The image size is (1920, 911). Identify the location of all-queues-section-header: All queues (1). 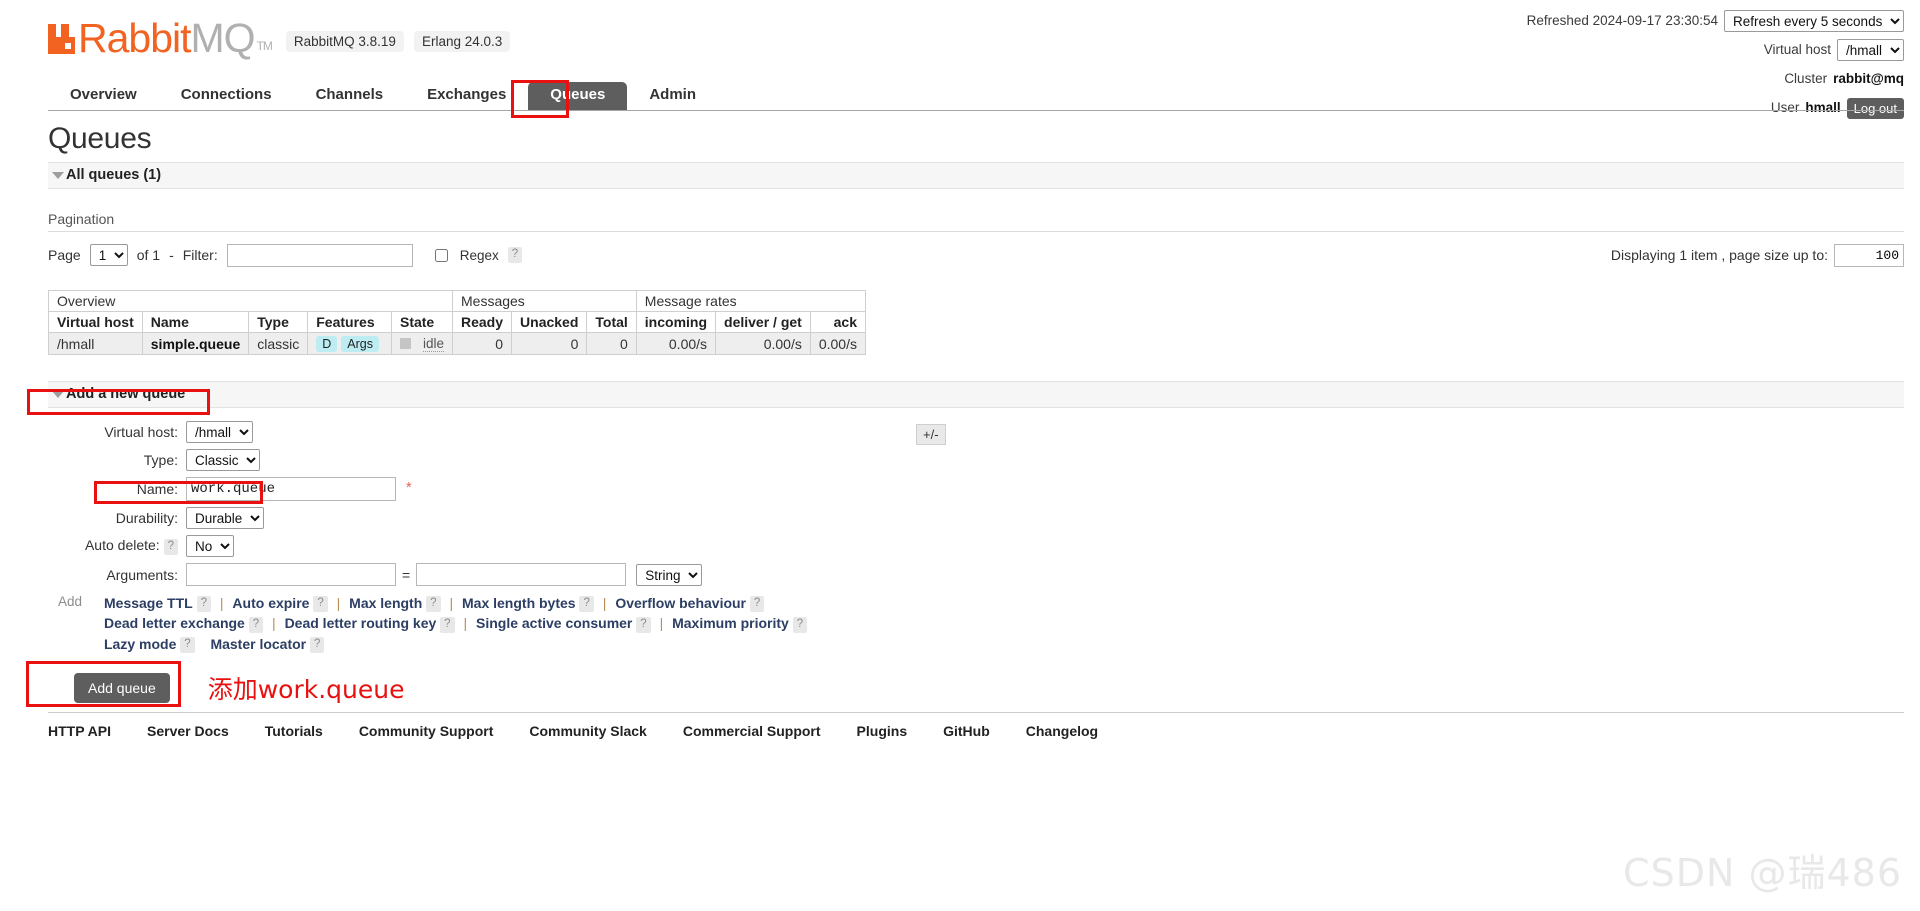
(976, 175).